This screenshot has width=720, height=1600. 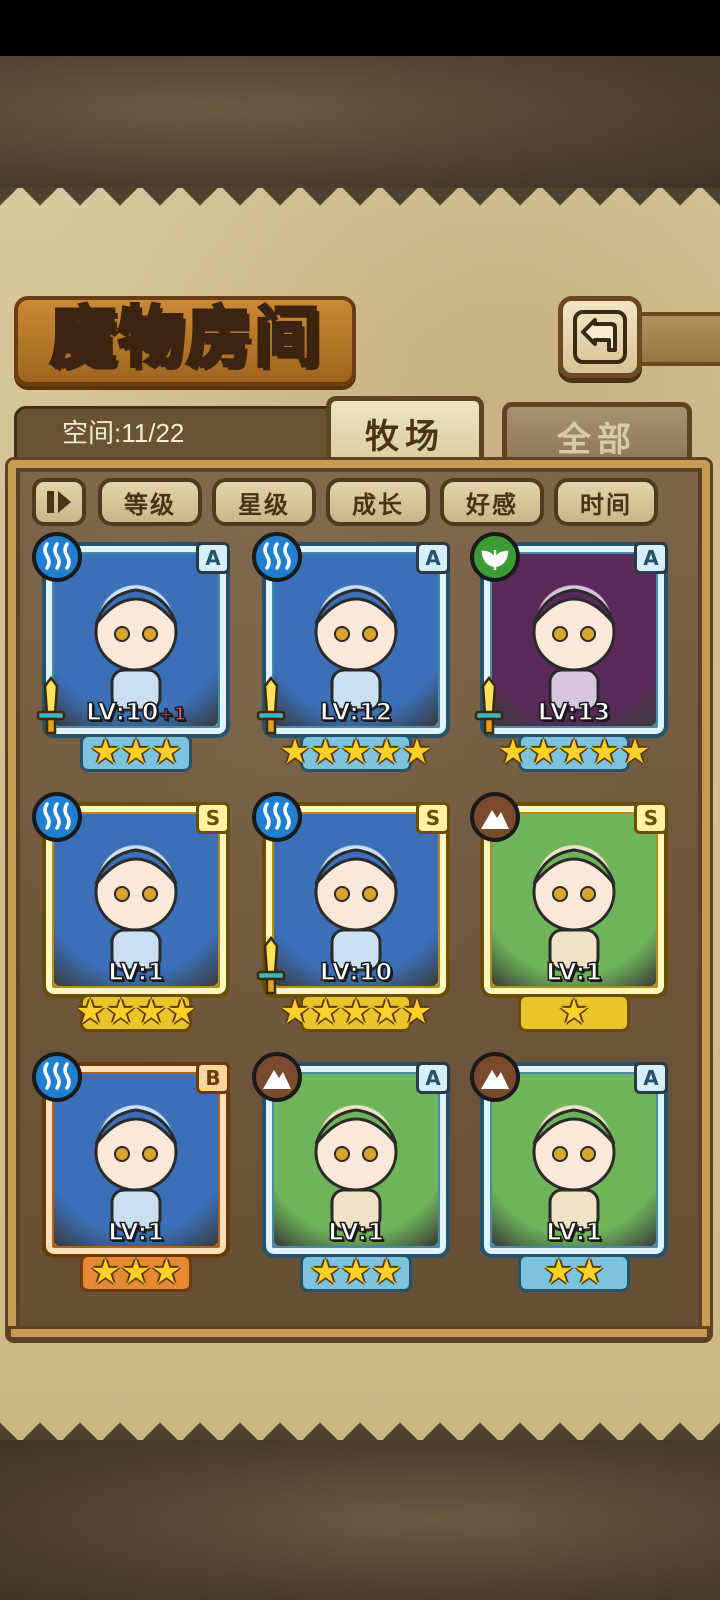 I want to click on back-arrow-icon, so click(x=600, y=337).